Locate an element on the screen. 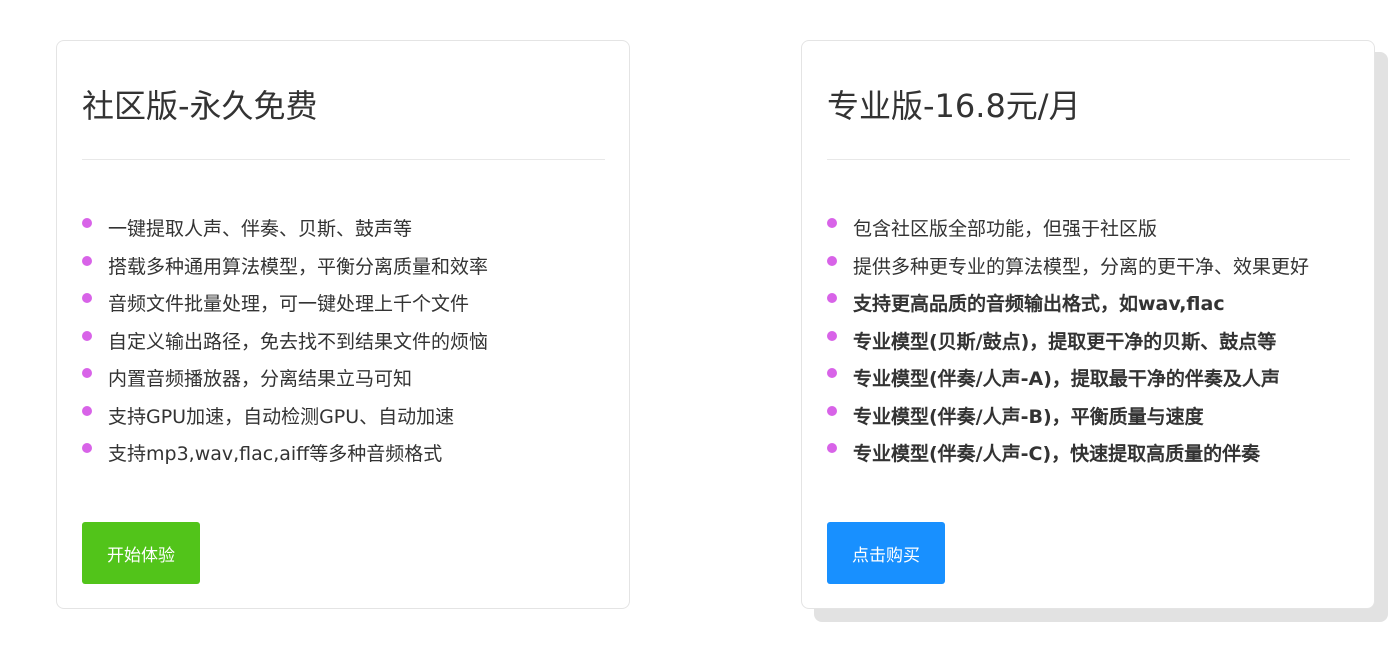 The image size is (1394, 645). feature-item: 搭载多种通用算法模型，平衡分离质量和效率 is located at coordinates (285, 268).